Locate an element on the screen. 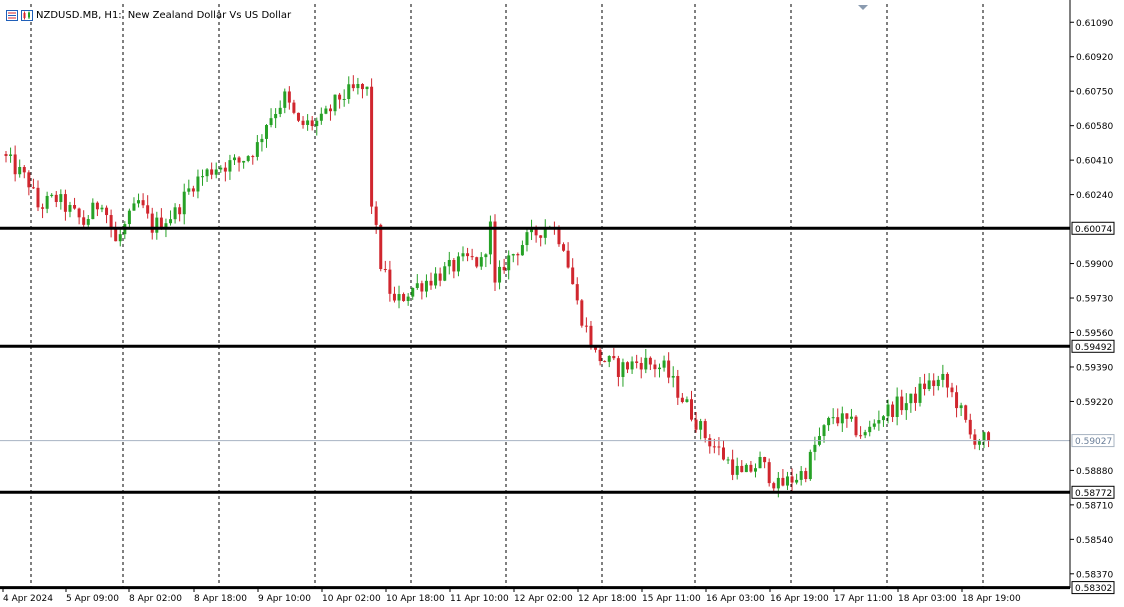 The width and height of the screenshot is (1124, 607). time-tick-label: 16 Apr 03:00 is located at coordinates (735, 599).